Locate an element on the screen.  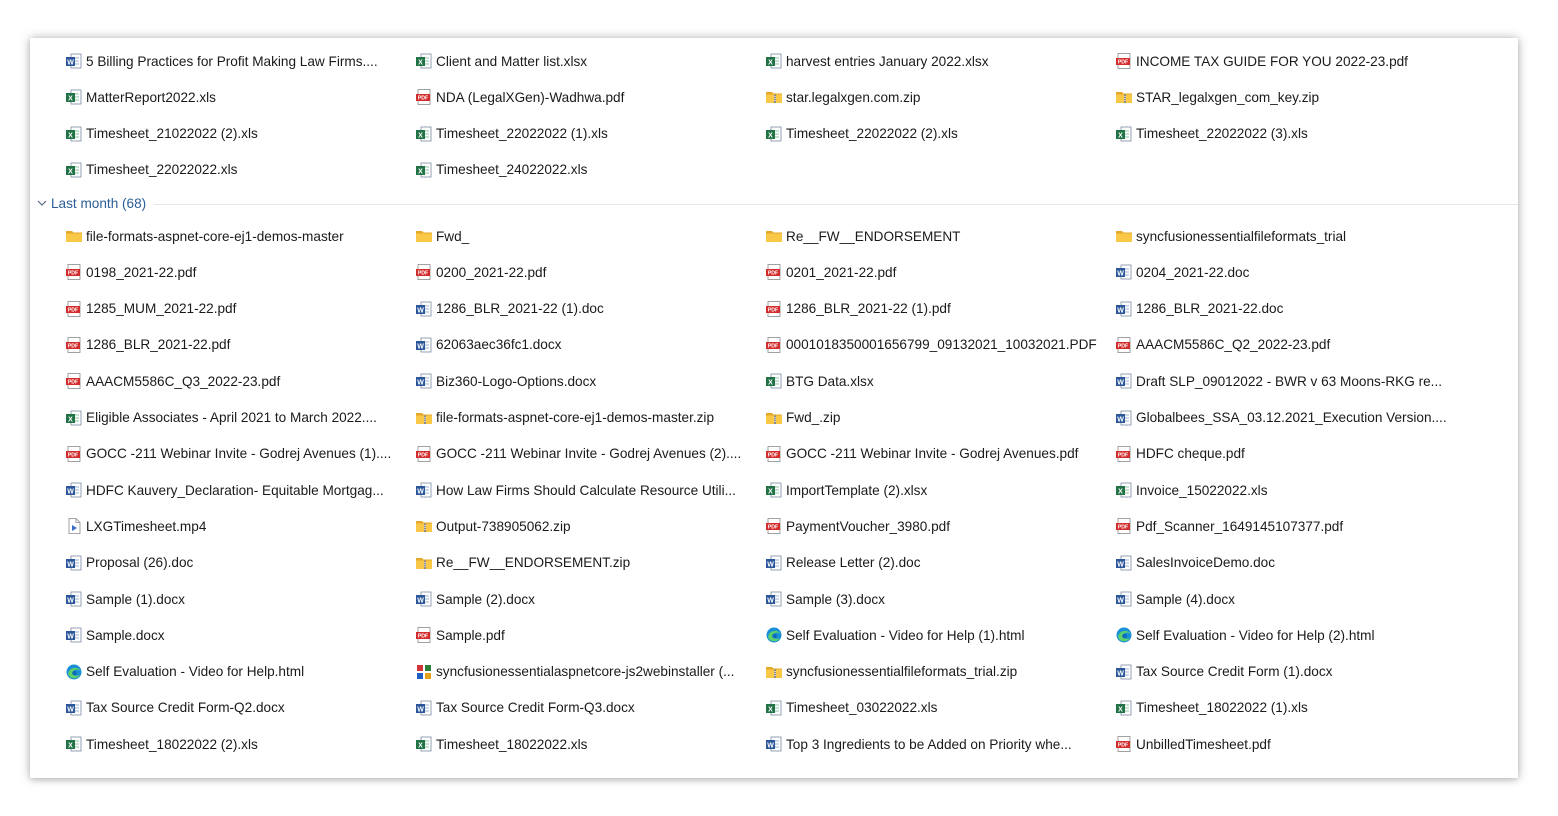
file-item: W Sample (2).docx is located at coordinates (575, 599).